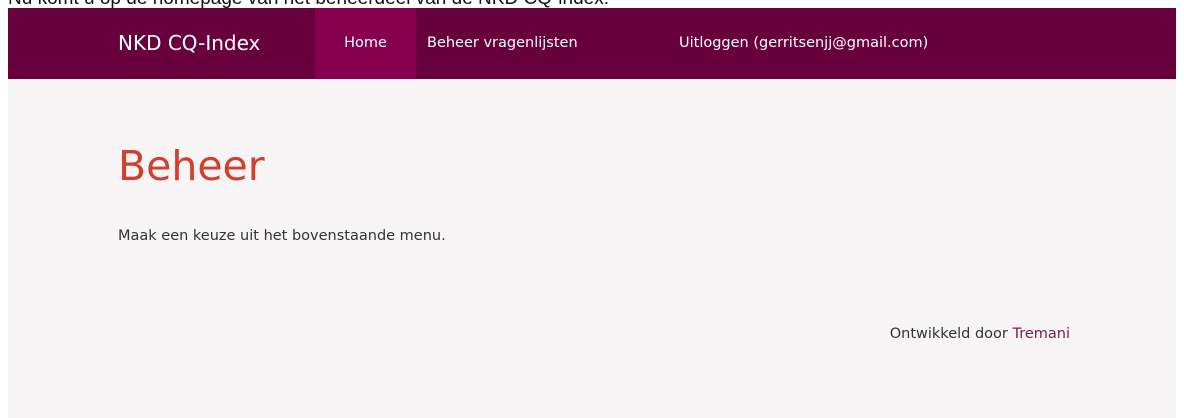  I want to click on footer: Ontwikkeld door Tremani, so click(980, 334).